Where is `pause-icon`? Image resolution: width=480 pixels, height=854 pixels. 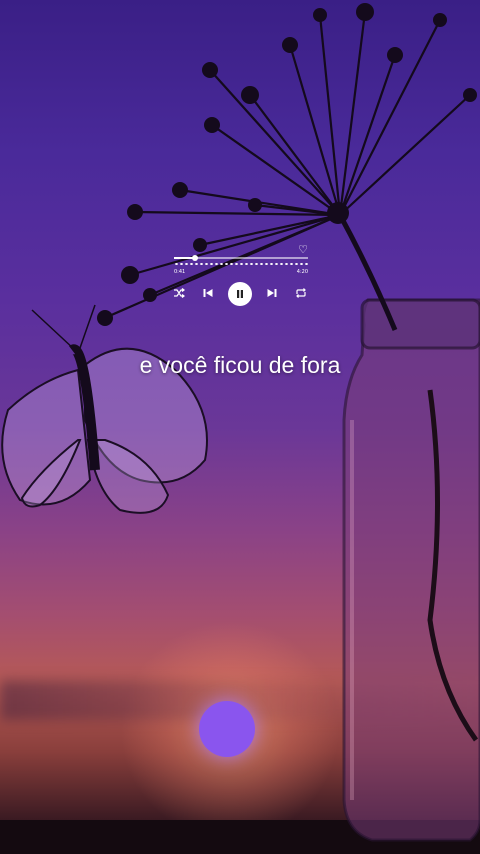
pause-icon is located at coordinates (240, 294).